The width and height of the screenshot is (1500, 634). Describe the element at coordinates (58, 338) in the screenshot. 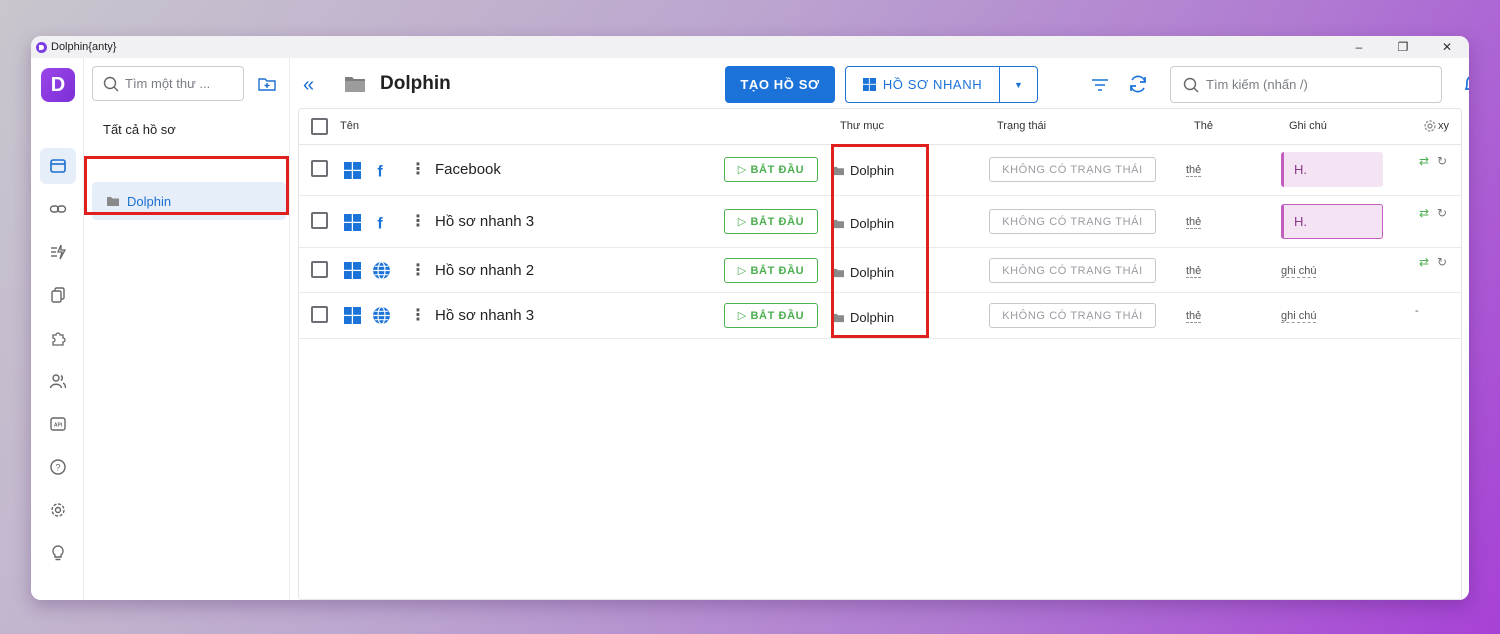

I see `extensions-icon` at that location.